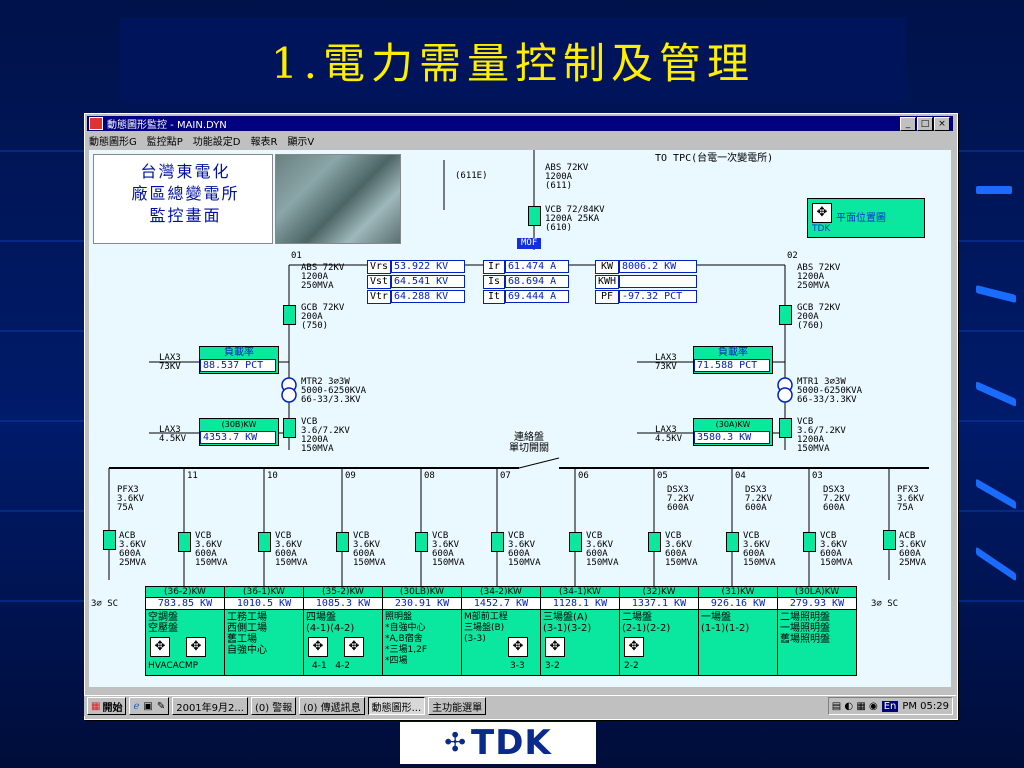  I want to click on vcb-08-breaker, so click(421, 542).